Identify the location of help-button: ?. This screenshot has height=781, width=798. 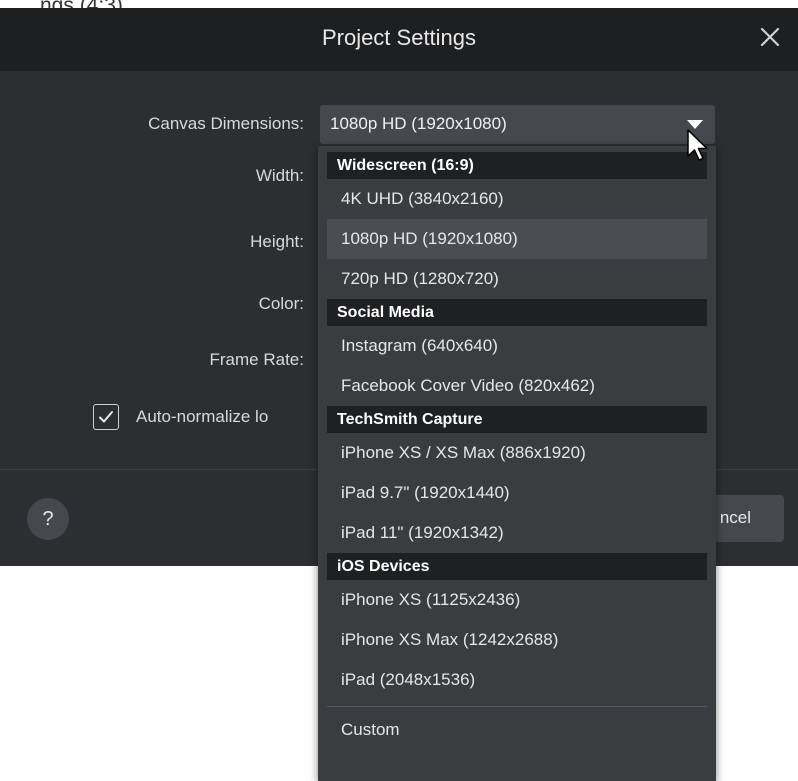
(48, 519).